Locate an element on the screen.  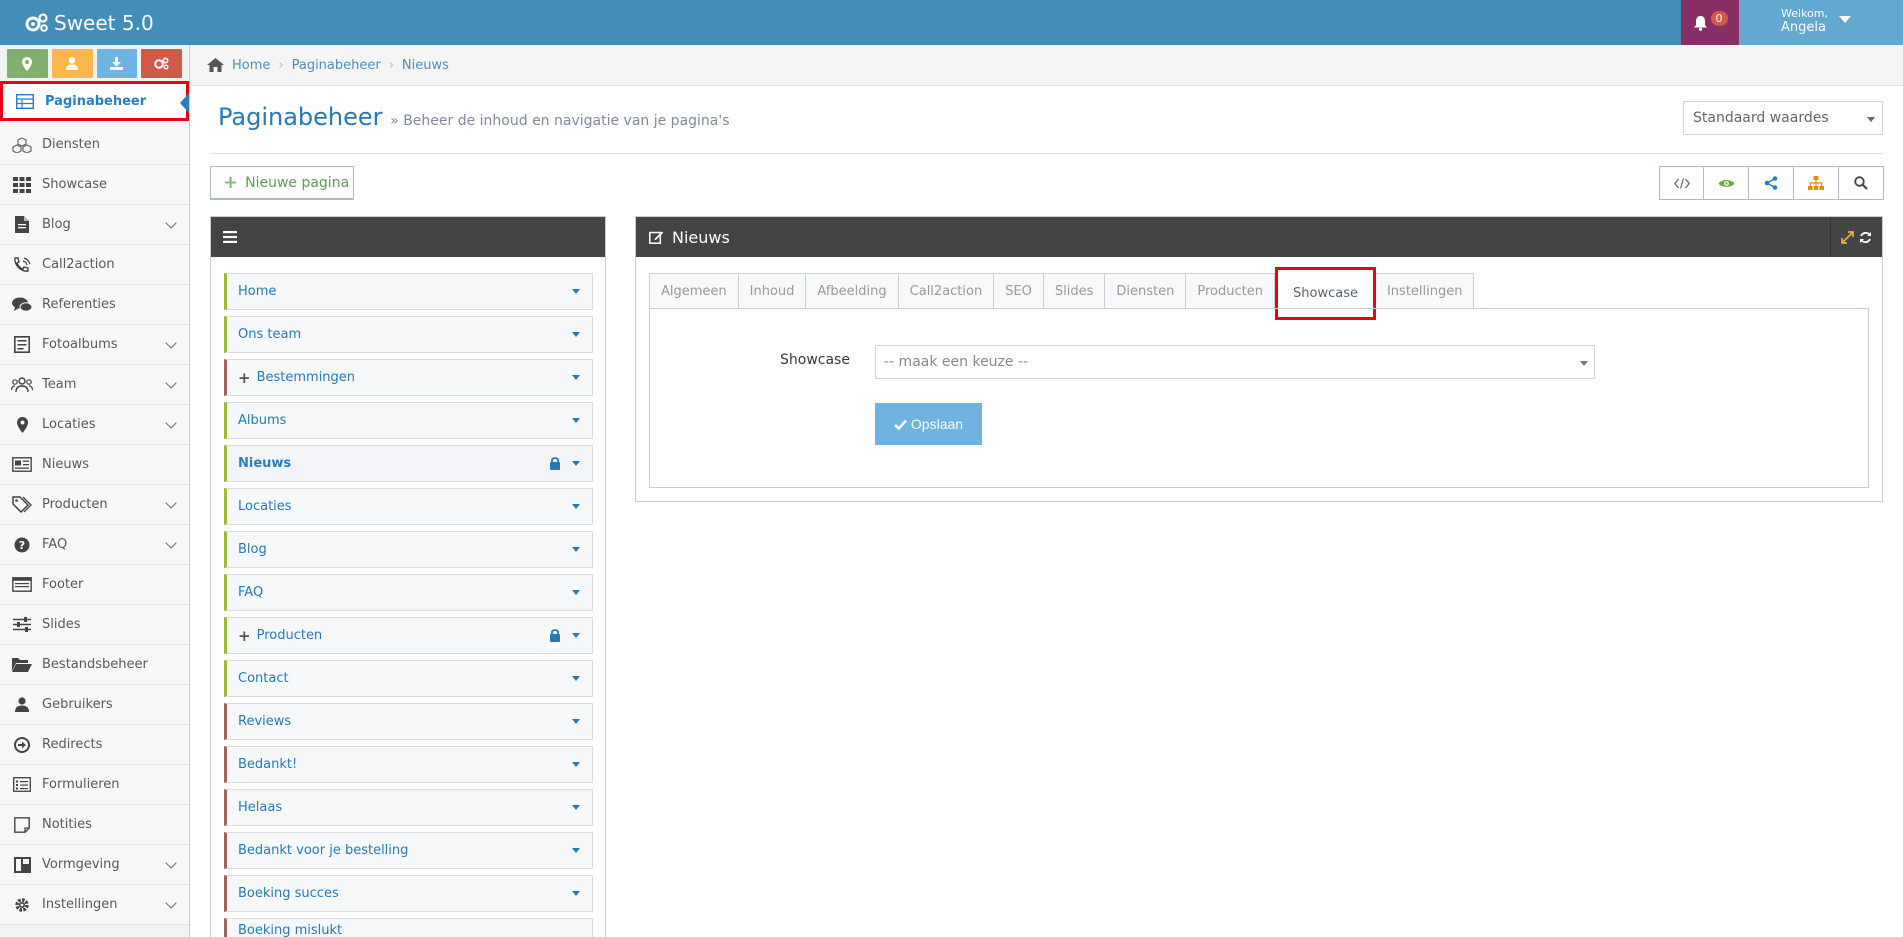
lock-icon is located at coordinates (555, 463).